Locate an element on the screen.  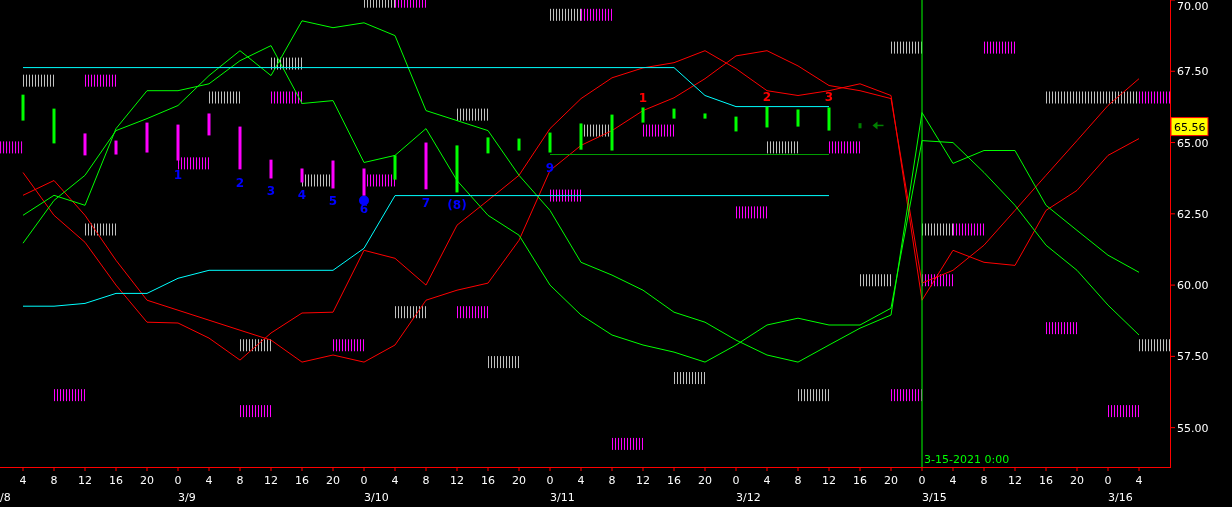
price-axis-label: 55.00 is located at coordinates (1193, 428).